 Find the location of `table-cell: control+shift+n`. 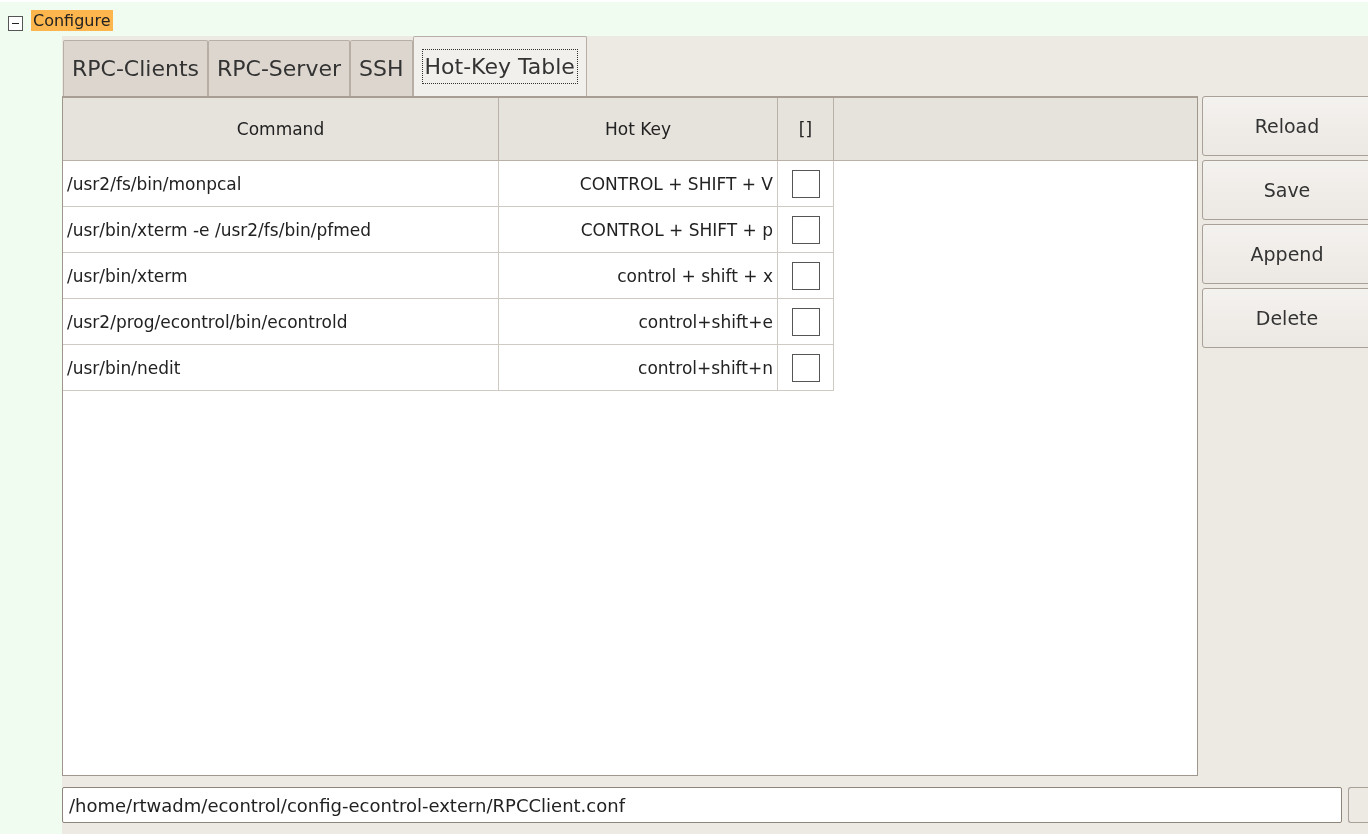

table-cell: control+shift+n is located at coordinates (638, 368).